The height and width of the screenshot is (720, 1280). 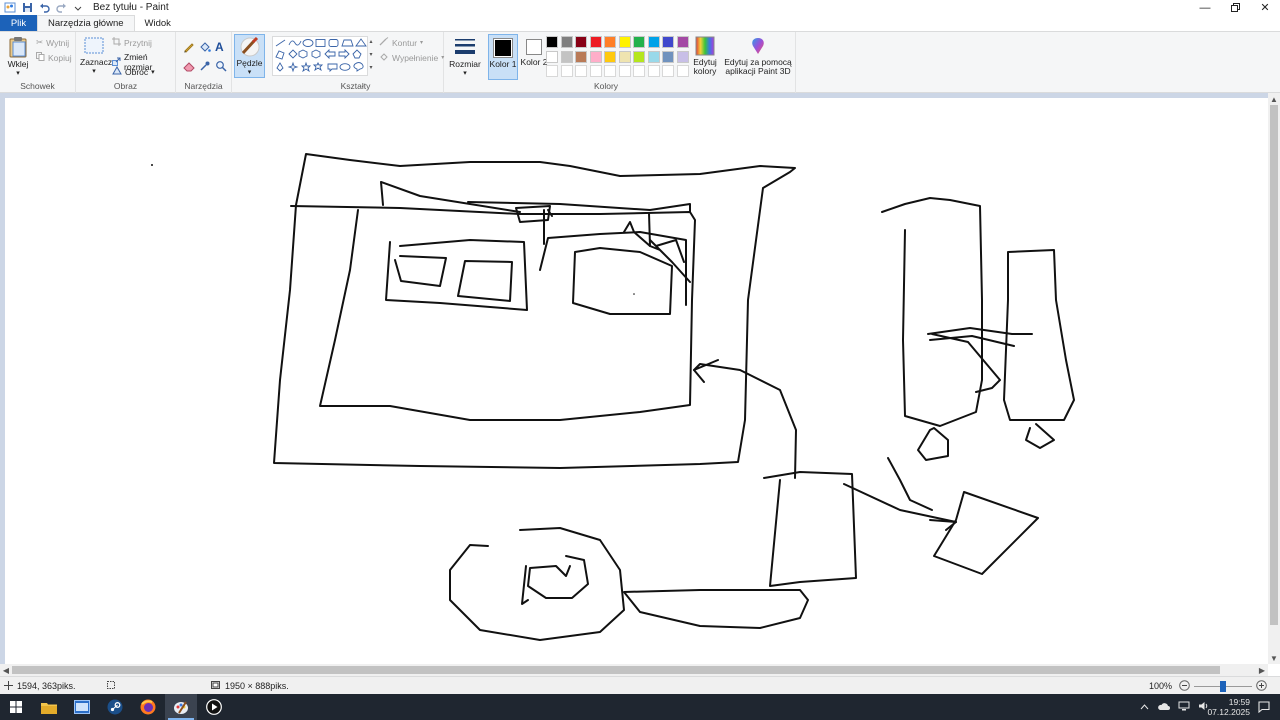 I want to click on paint-app-icon, so click(x=10, y=7).